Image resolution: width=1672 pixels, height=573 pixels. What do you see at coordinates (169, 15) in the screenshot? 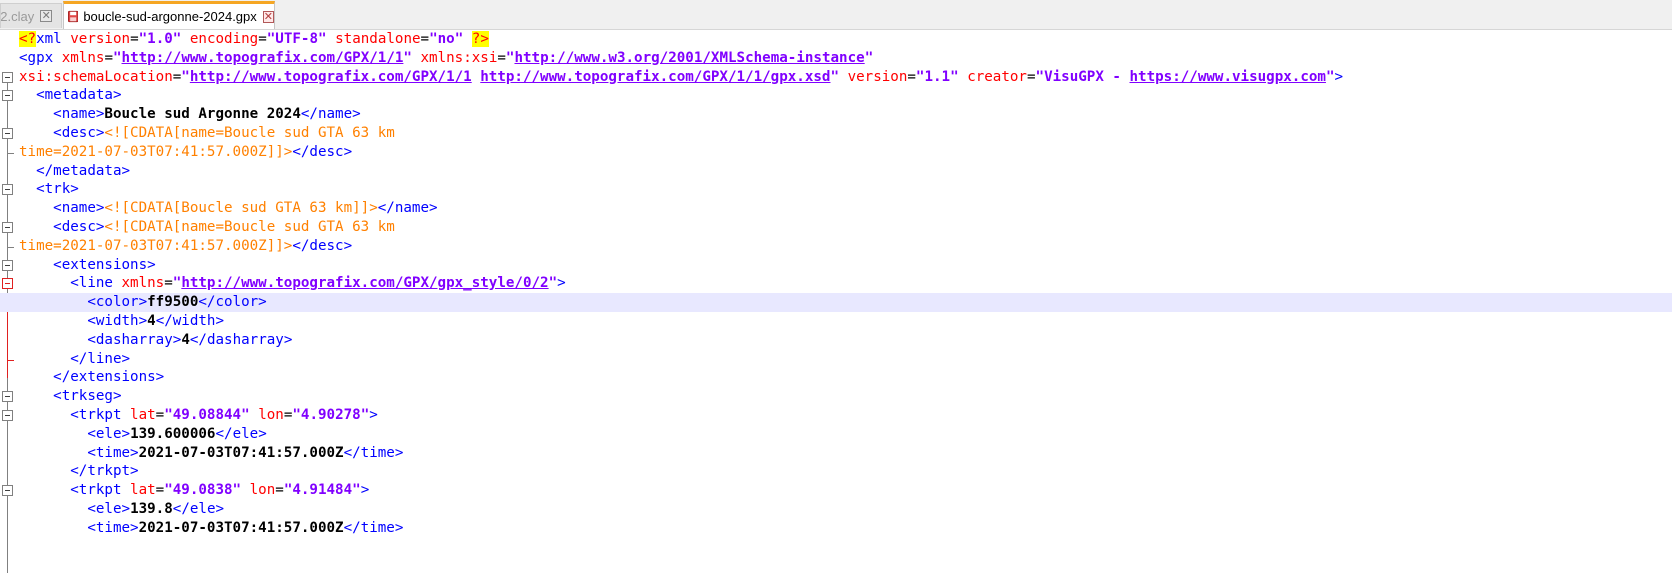
I see `tab-gpx-file: boucle-sud-argonne-2024.gpx ✕` at bounding box center [169, 15].